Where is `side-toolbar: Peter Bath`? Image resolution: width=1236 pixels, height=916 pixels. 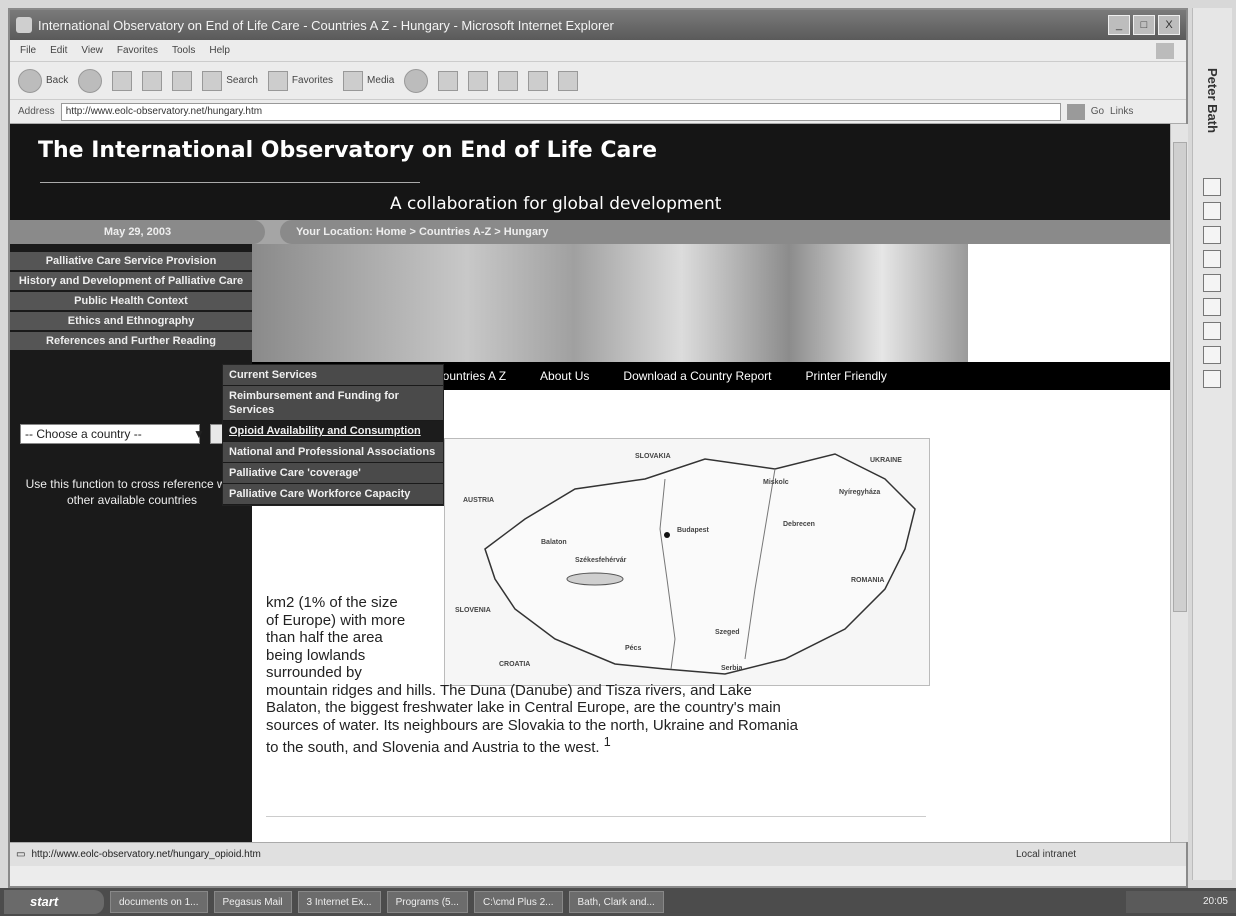 side-toolbar: Peter Bath is located at coordinates (1212, 444).